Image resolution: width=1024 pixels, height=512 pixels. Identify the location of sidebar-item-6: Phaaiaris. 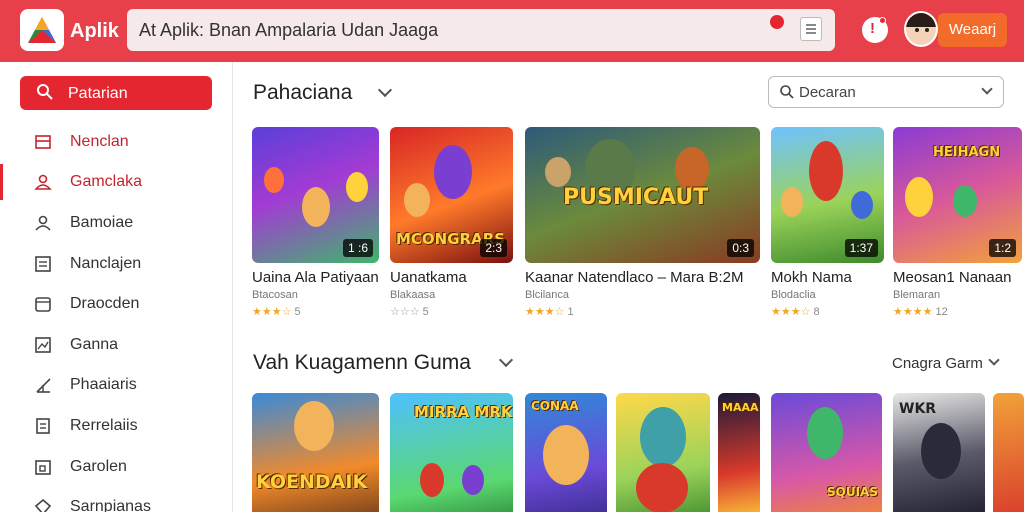
(116, 385).